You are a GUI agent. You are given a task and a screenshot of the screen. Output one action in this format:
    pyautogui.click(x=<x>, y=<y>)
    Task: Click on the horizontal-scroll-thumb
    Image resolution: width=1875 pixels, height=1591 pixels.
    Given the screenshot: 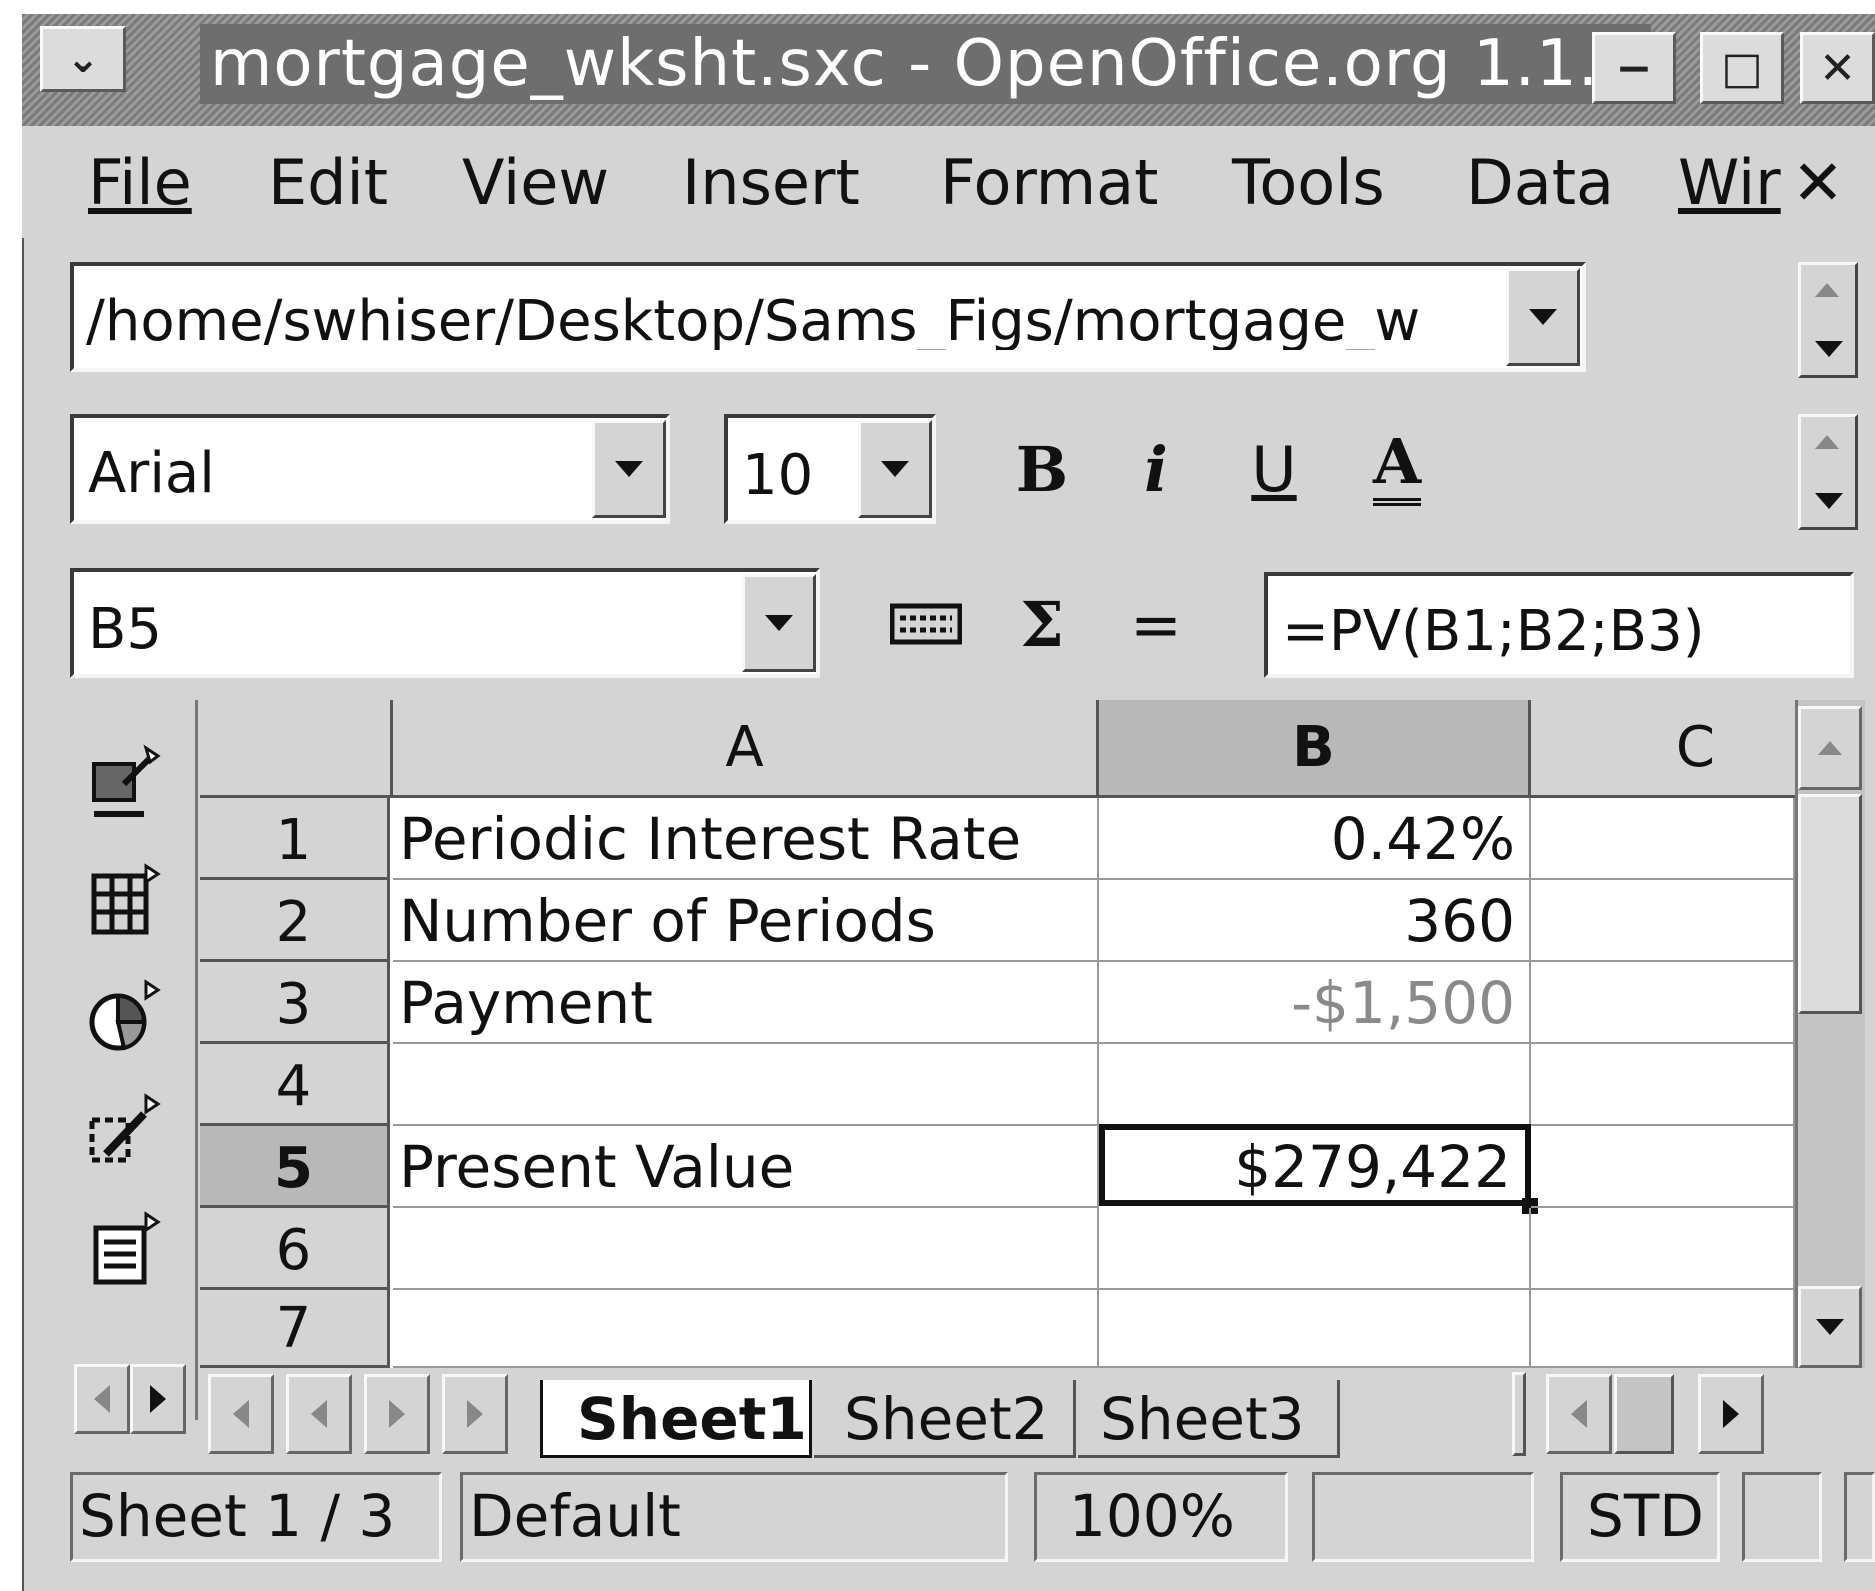 What is the action you would take?
    pyautogui.click(x=1644, y=1414)
    